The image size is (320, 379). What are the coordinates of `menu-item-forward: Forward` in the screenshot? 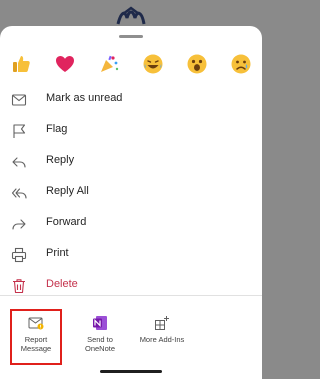 It's located at (131, 223).